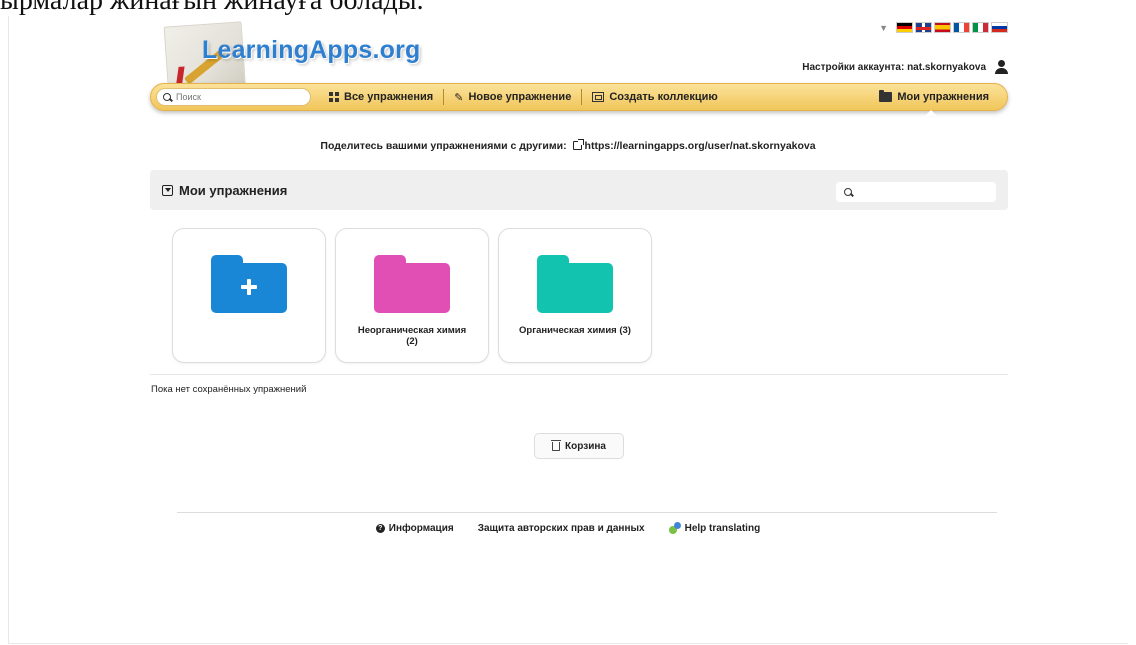 Image resolution: width=1136 pixels, height=645 pixels. What do you see at coordinates (389, 97) in the screenshot?
I see `nav-all-exercises-label: Все упражнения` at bounding box center [389, 97].